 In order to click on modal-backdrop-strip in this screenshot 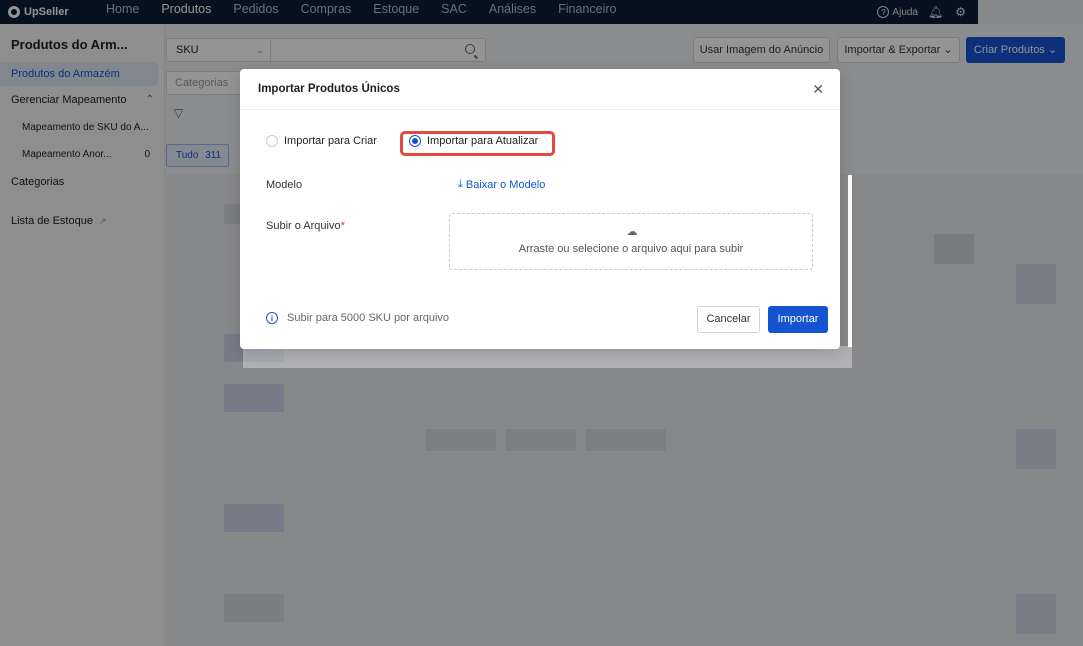, I will do `click(547, 357)`.